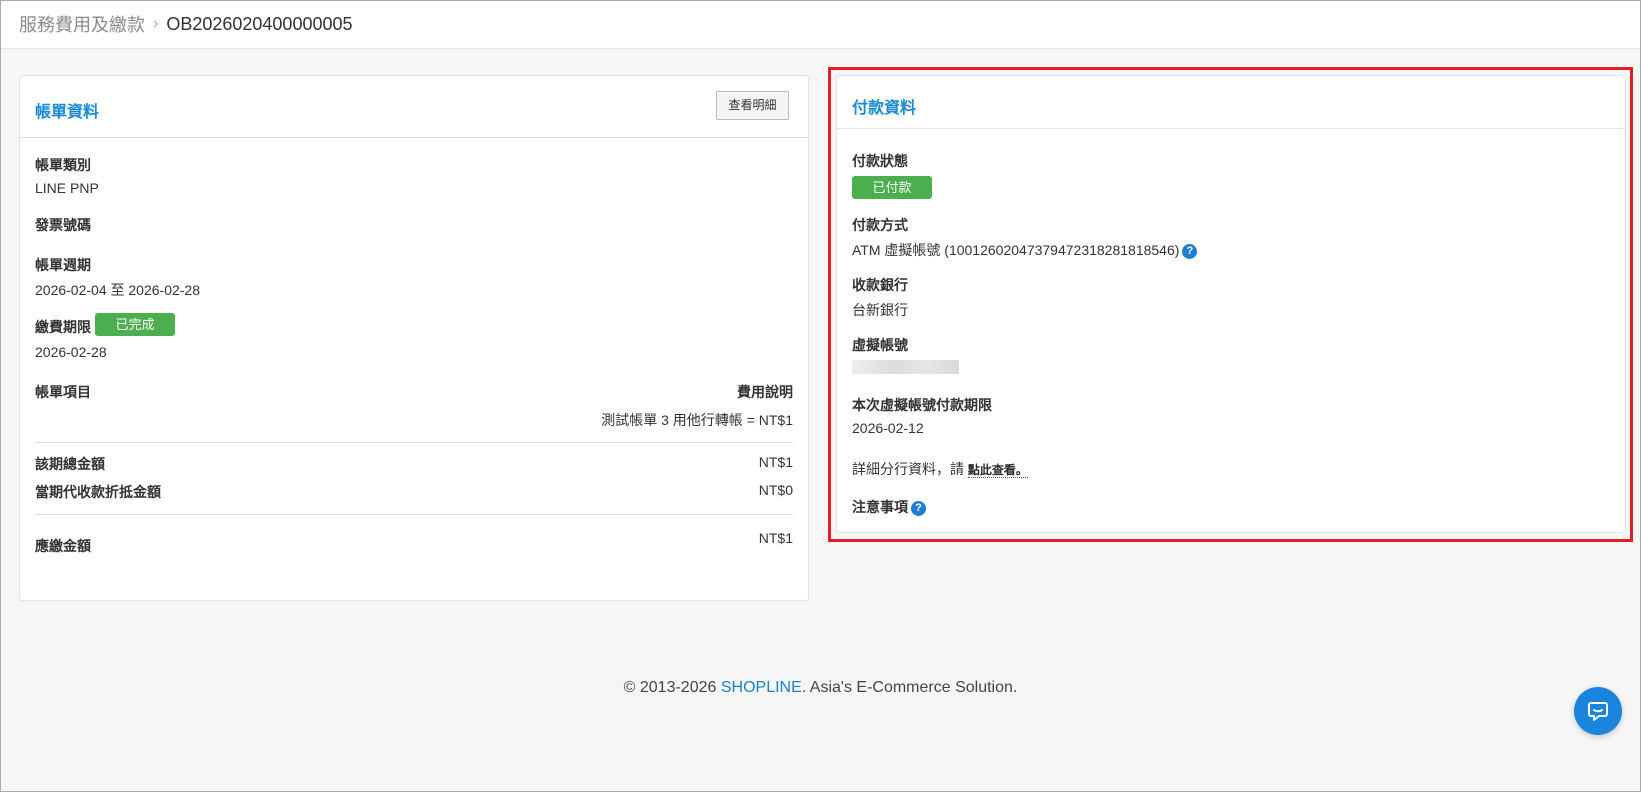 This screenshot has height=792, width=1641. I want to click on collection-offset-label: 當期代收款折抵金額, so click(98, 492).